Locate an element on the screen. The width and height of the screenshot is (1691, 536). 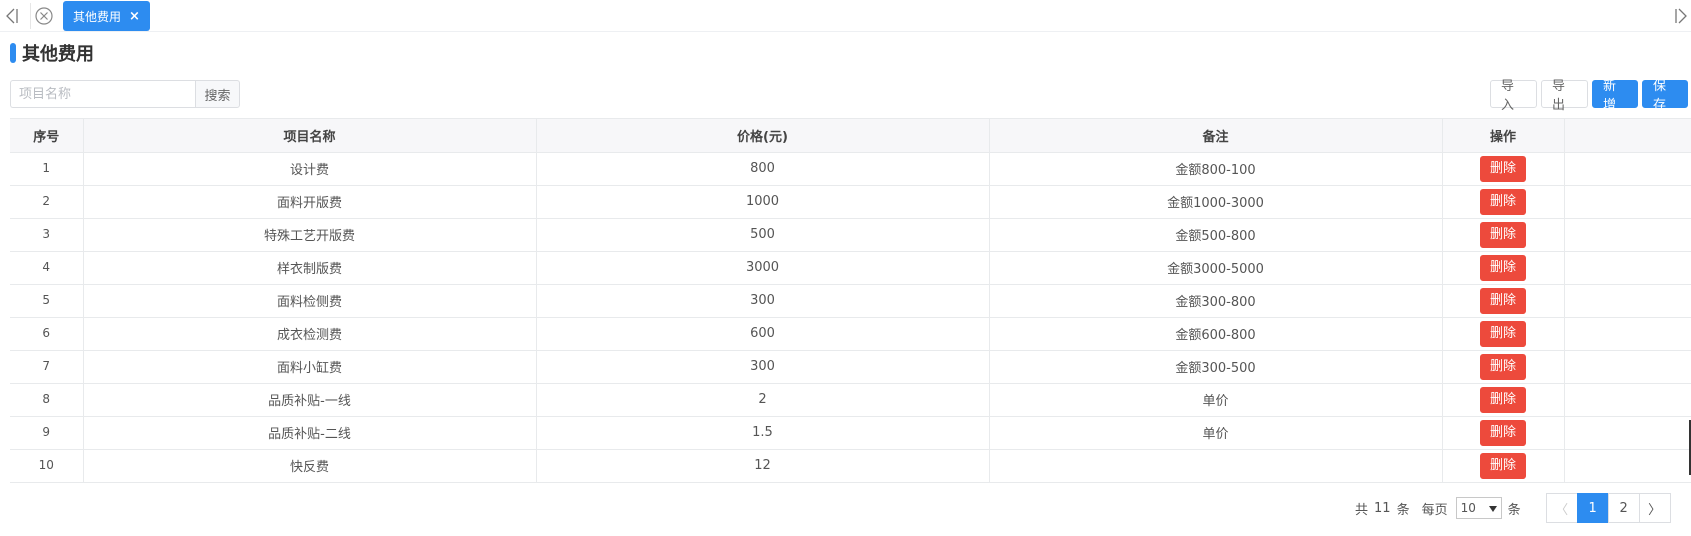
caret-down-icon is located at coordinates (1492, 508).